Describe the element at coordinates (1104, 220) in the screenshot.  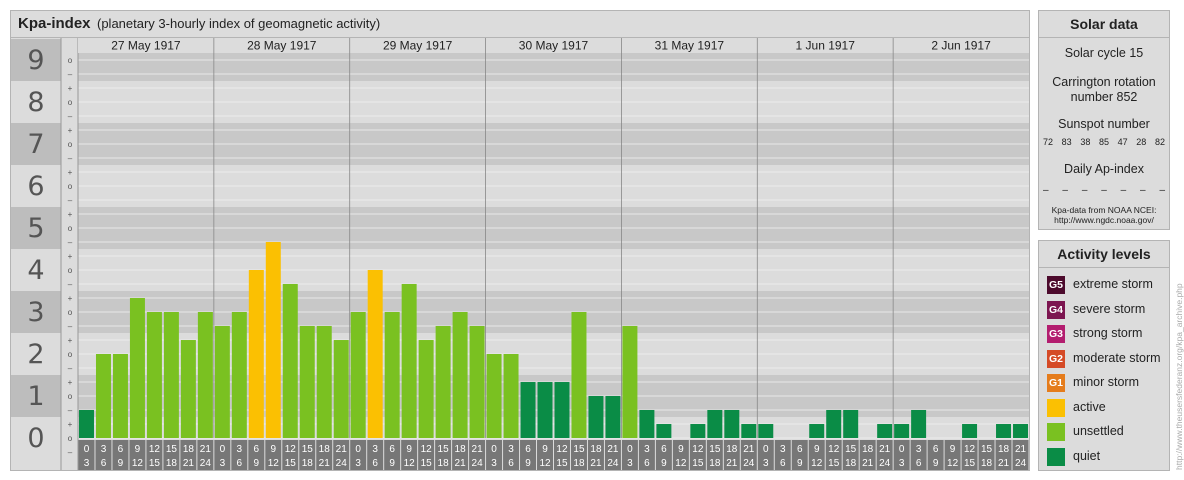
I see `data-source-link: http://www.ngdc.noaa.gov/` at that location.